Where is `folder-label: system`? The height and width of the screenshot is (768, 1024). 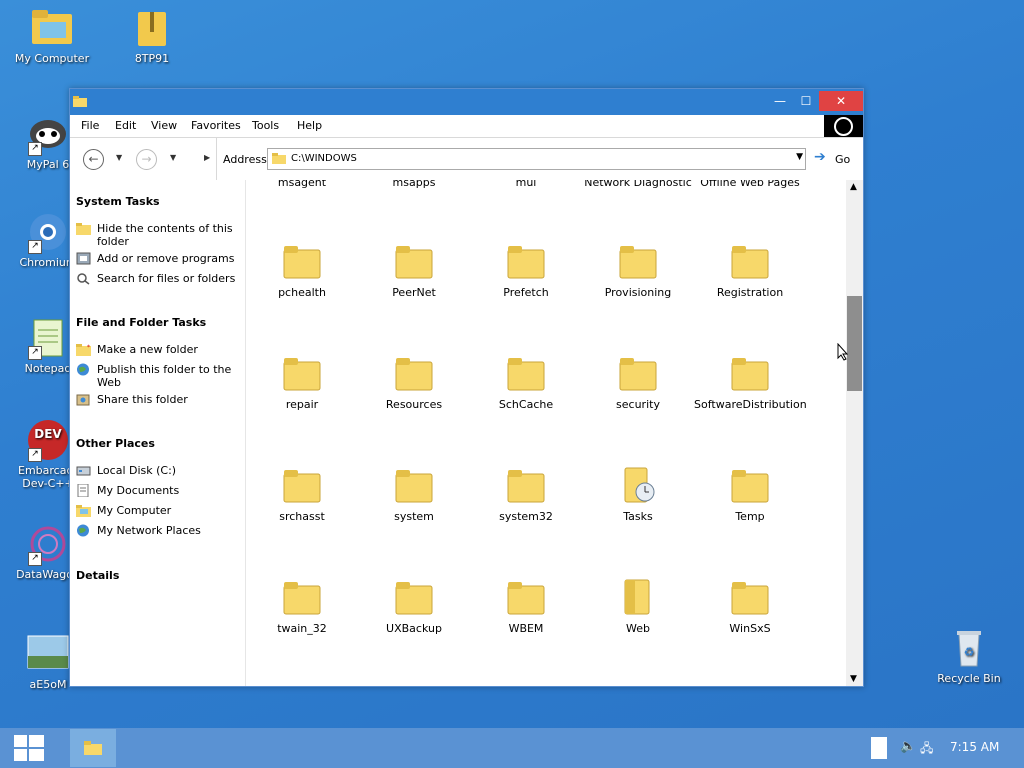 folder-label: system is located at coordinates (414, 516).